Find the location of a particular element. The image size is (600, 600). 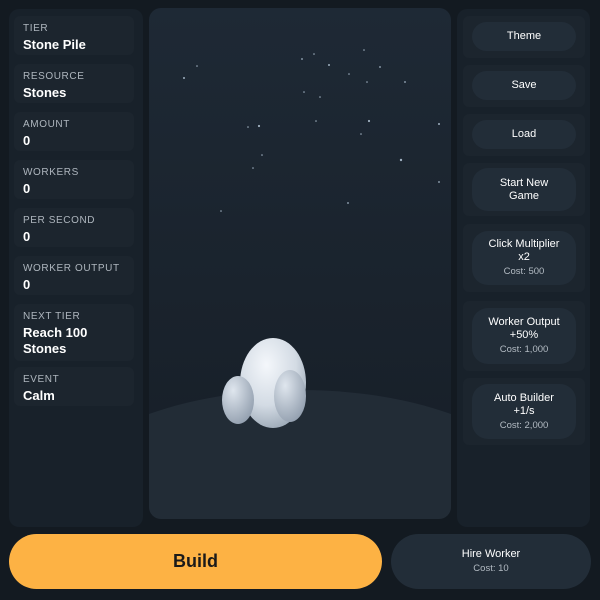

hire-worker-cost: Cost: 10 is located at coordinates (491, 568).